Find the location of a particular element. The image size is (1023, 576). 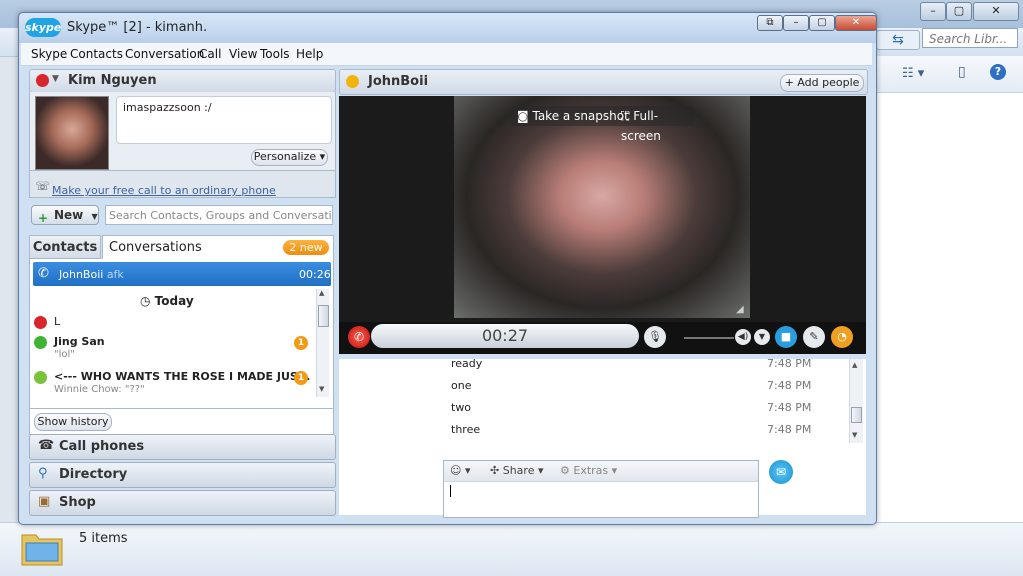

emoticon-icon: ☺ ▾ is located at coordinates (460, 470).